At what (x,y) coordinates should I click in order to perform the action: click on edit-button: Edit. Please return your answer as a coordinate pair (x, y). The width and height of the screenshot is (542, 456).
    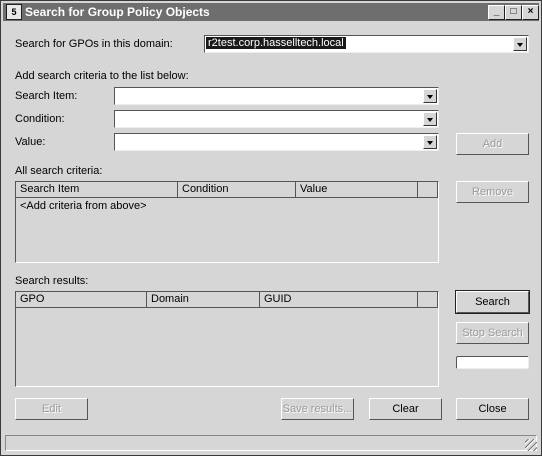
    Looking at the image, I should click on (51, 409).